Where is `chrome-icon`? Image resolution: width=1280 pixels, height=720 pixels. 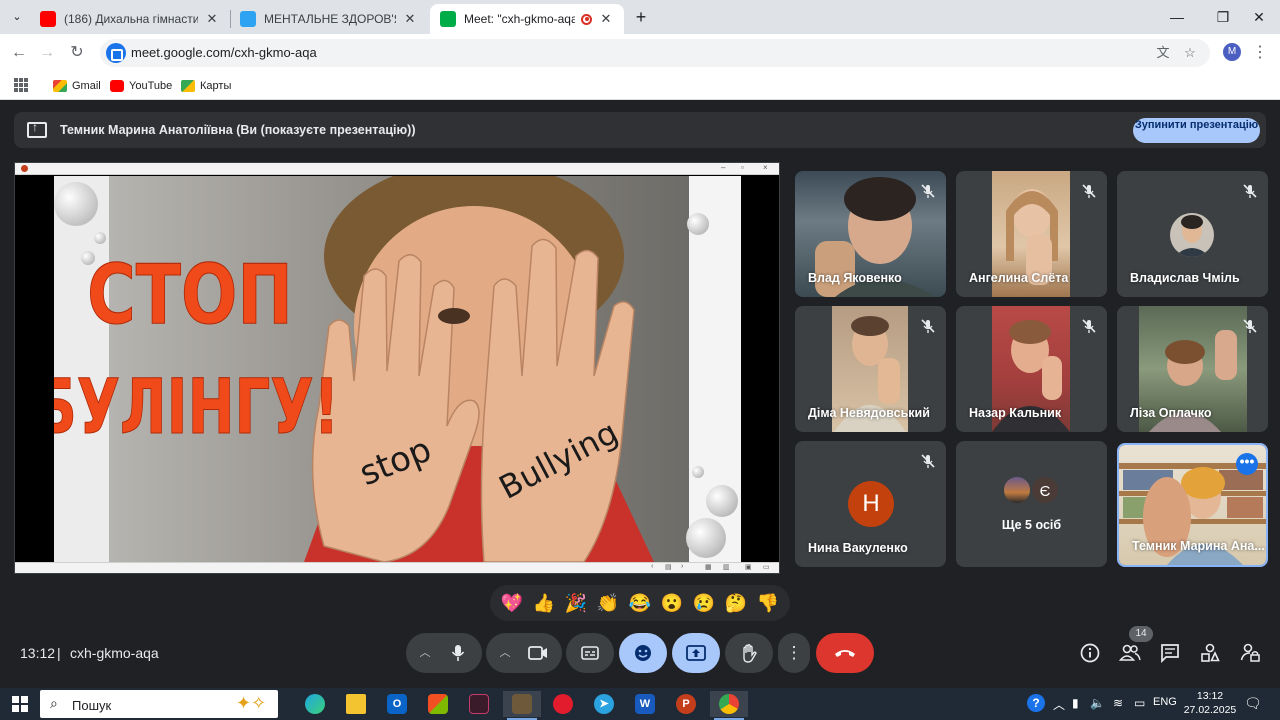
chrome-icon is located at coordinates (729, 704).